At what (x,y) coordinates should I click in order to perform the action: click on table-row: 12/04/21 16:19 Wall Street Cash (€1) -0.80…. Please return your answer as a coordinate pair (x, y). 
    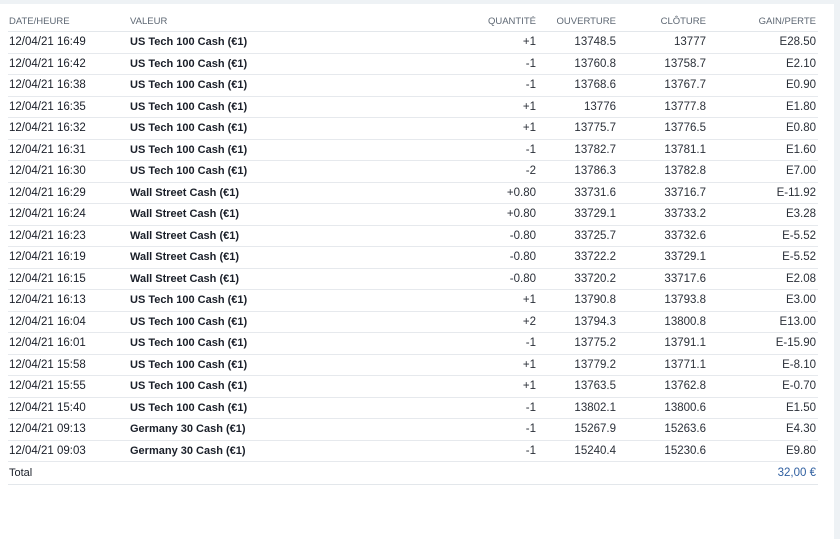
    Looking at the image, I should click on (413, 257).